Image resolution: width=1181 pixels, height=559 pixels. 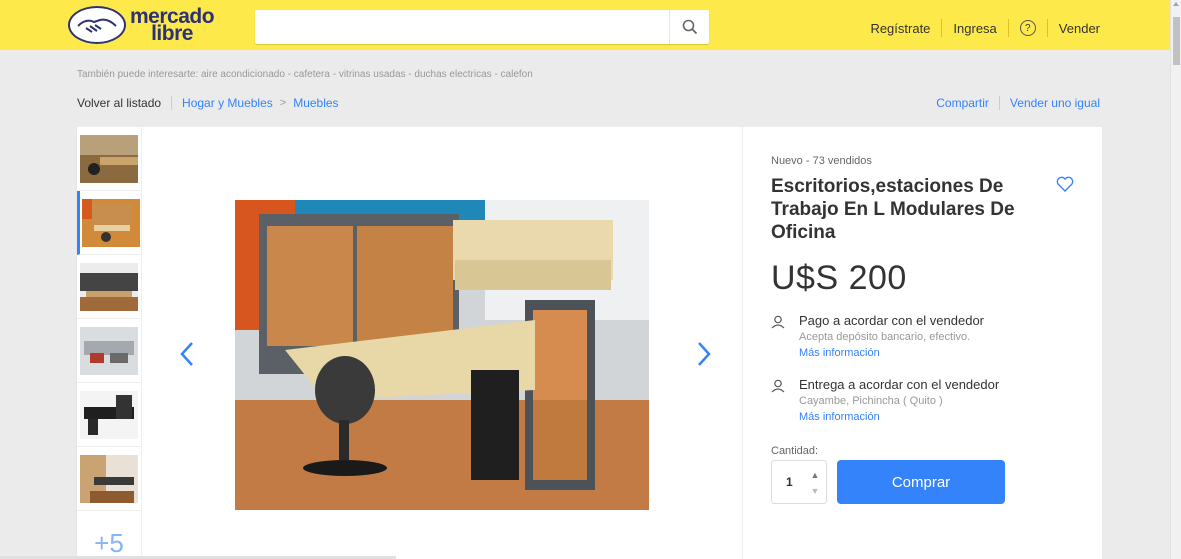 What do you see at coordinates (815, 491) in the screenshot?
I see `chevron-down-icon: ▼` at bounding box center [815, 491].